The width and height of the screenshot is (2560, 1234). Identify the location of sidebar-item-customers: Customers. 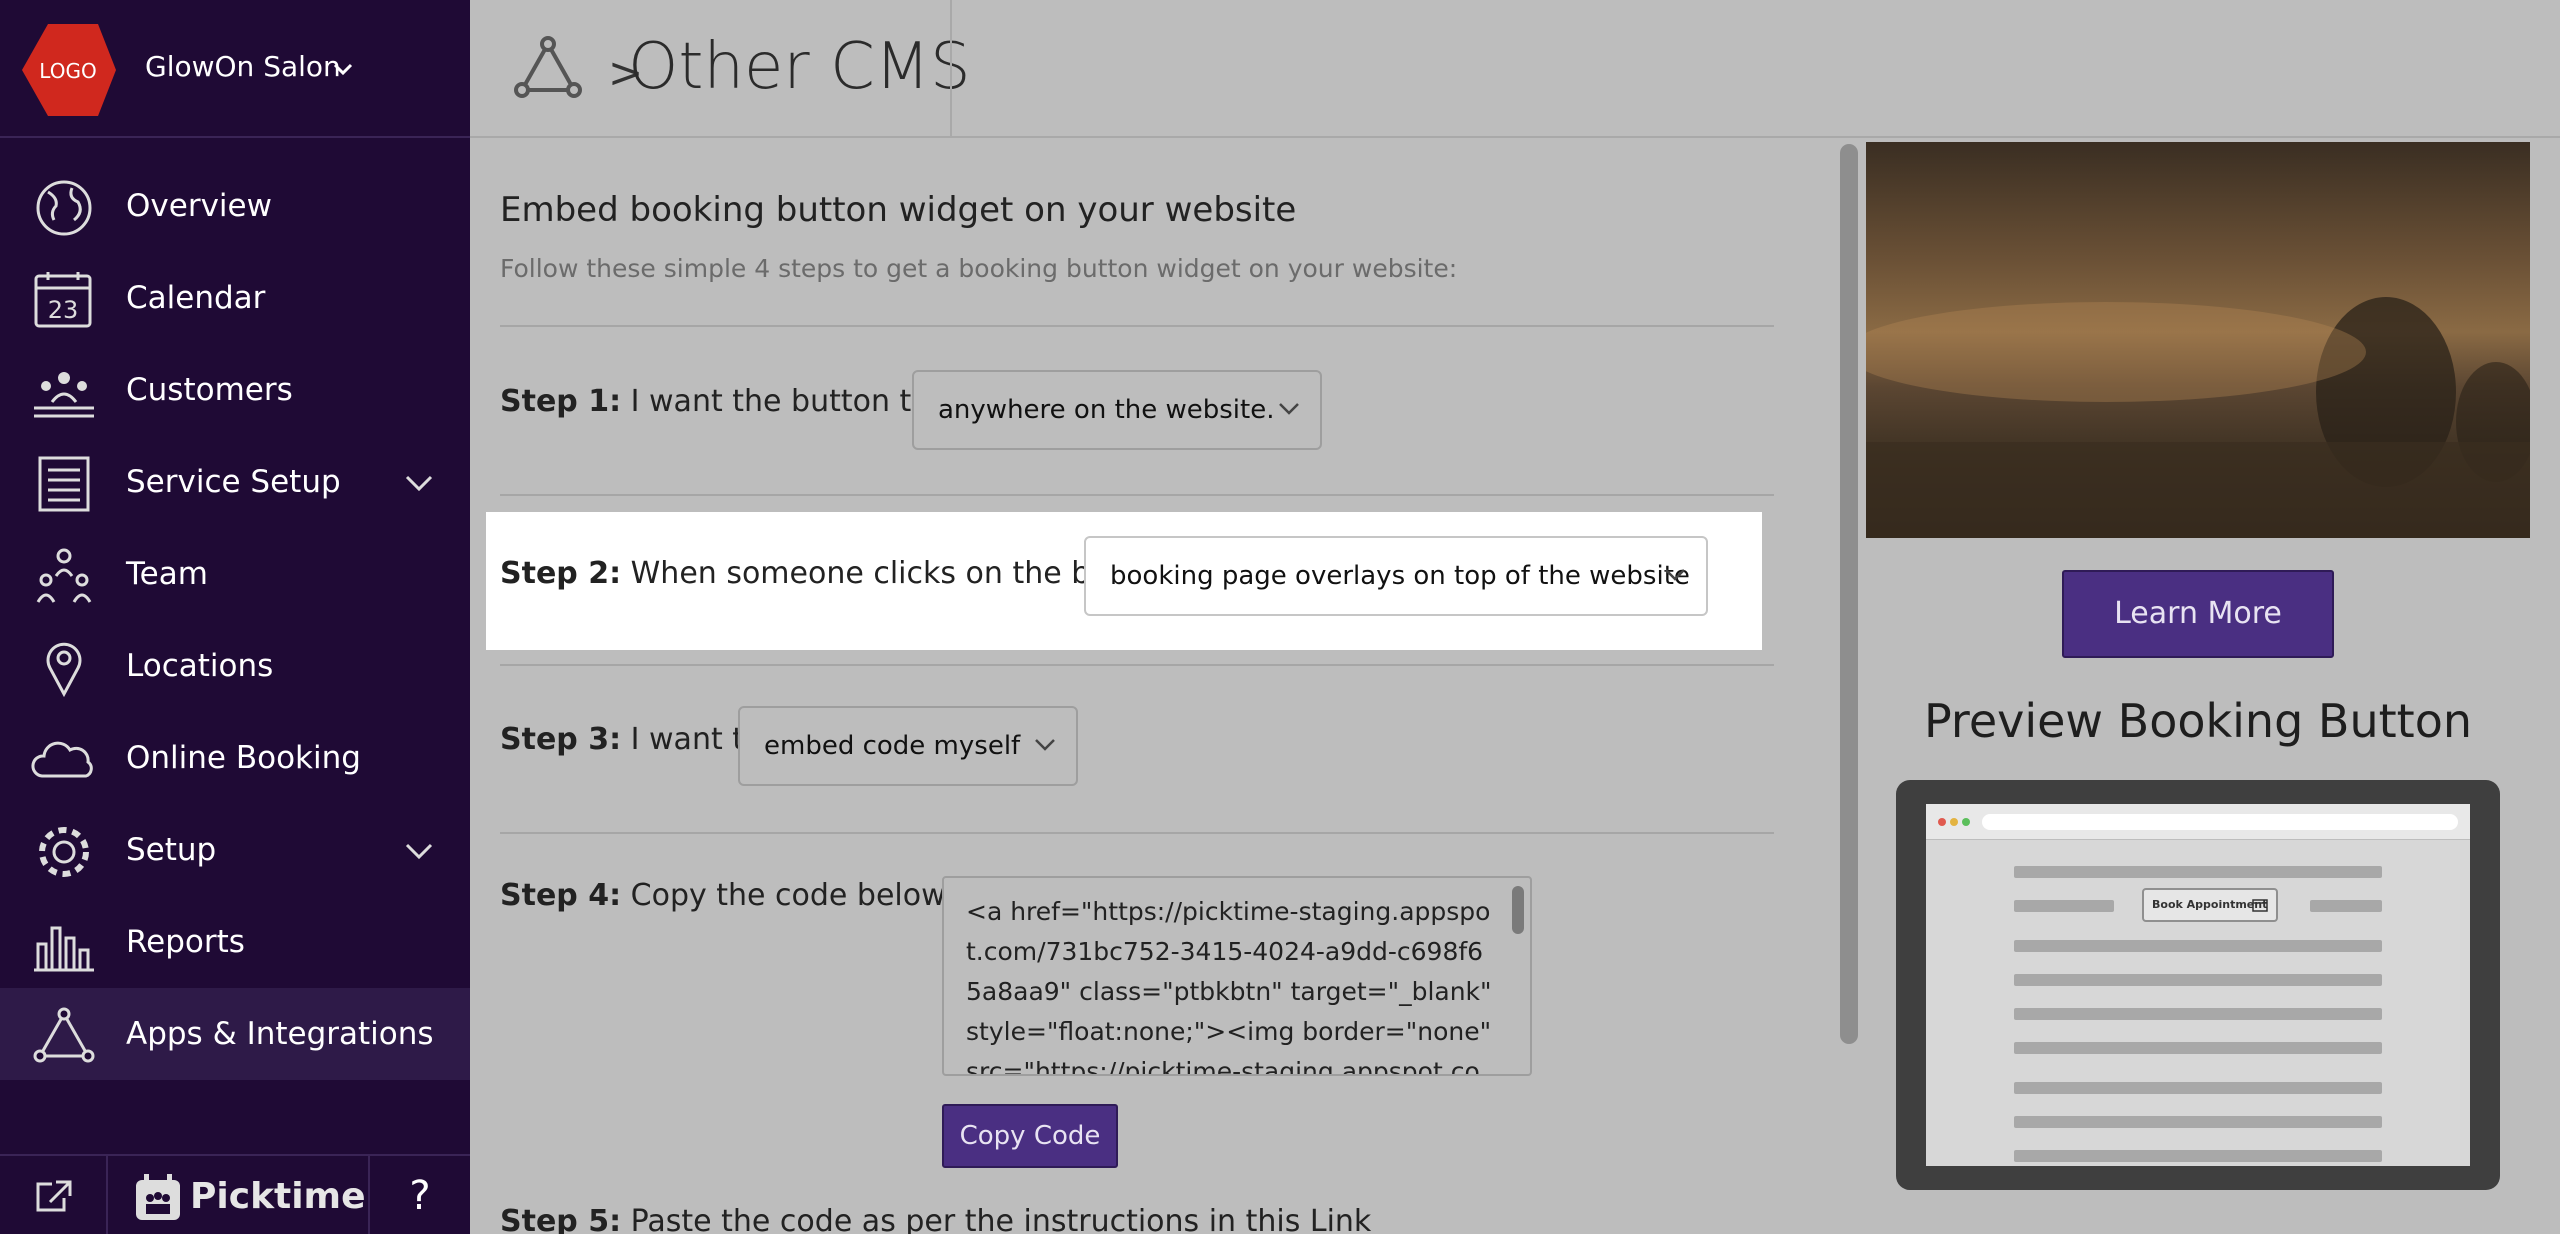
(235, 390).